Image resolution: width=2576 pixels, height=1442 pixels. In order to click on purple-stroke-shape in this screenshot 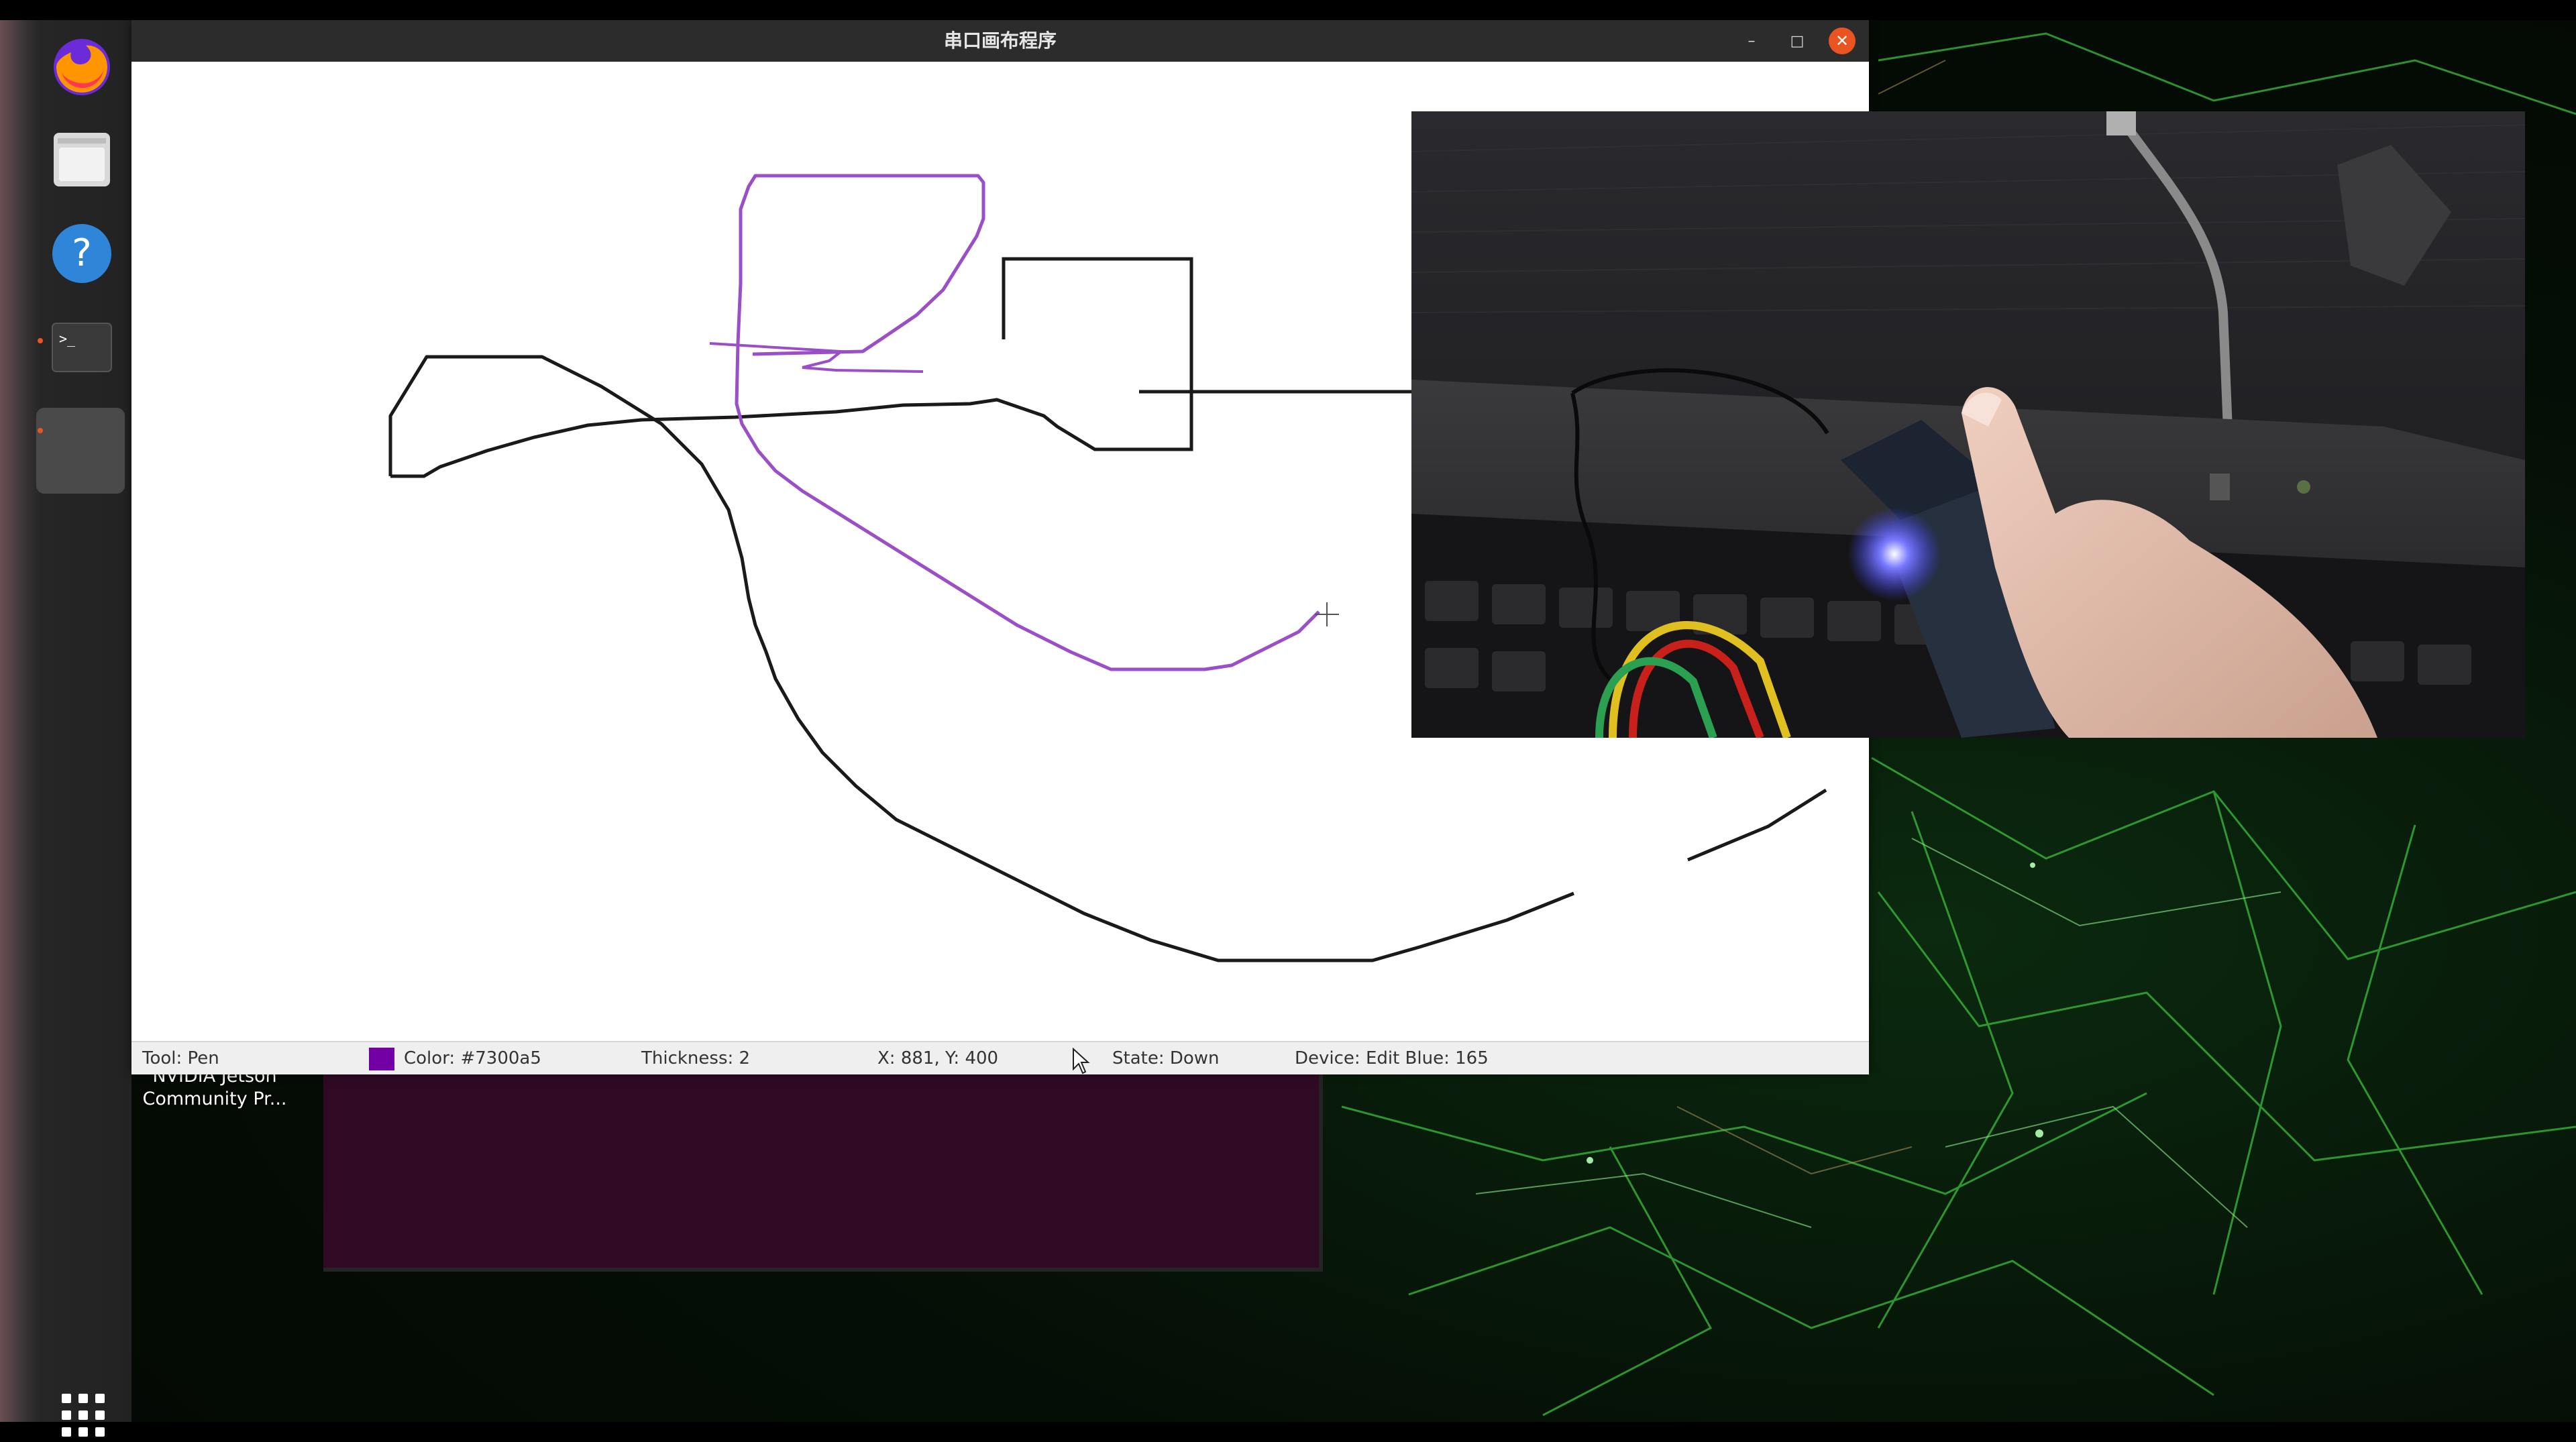, I will do `click(1027, 422)`.